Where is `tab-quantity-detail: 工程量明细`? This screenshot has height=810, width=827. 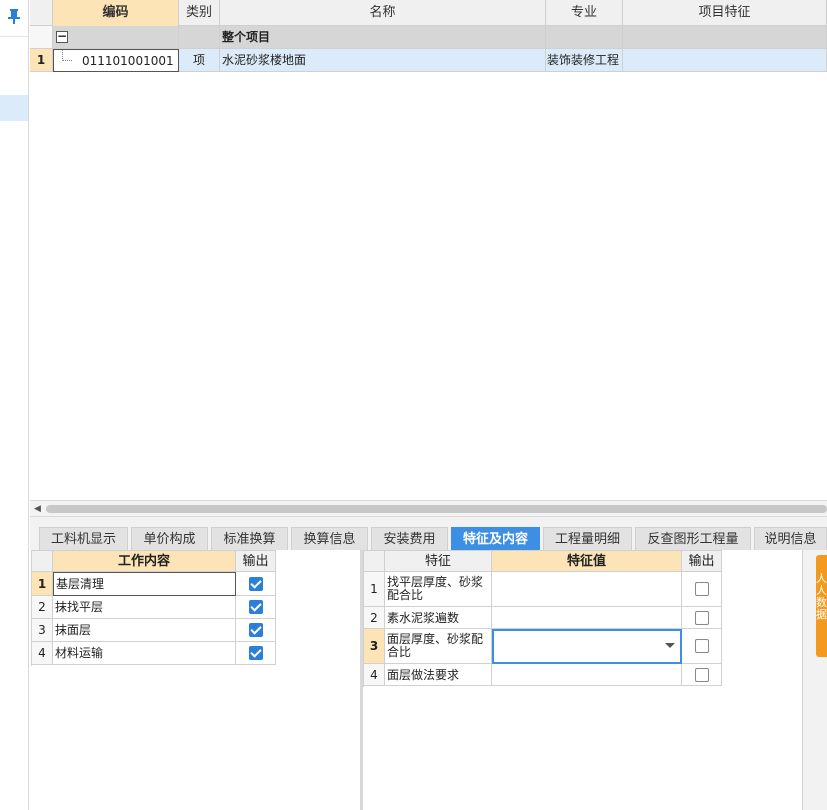
tab-quantity-detail: 工程量明细 is located at coordinates (587, 539).